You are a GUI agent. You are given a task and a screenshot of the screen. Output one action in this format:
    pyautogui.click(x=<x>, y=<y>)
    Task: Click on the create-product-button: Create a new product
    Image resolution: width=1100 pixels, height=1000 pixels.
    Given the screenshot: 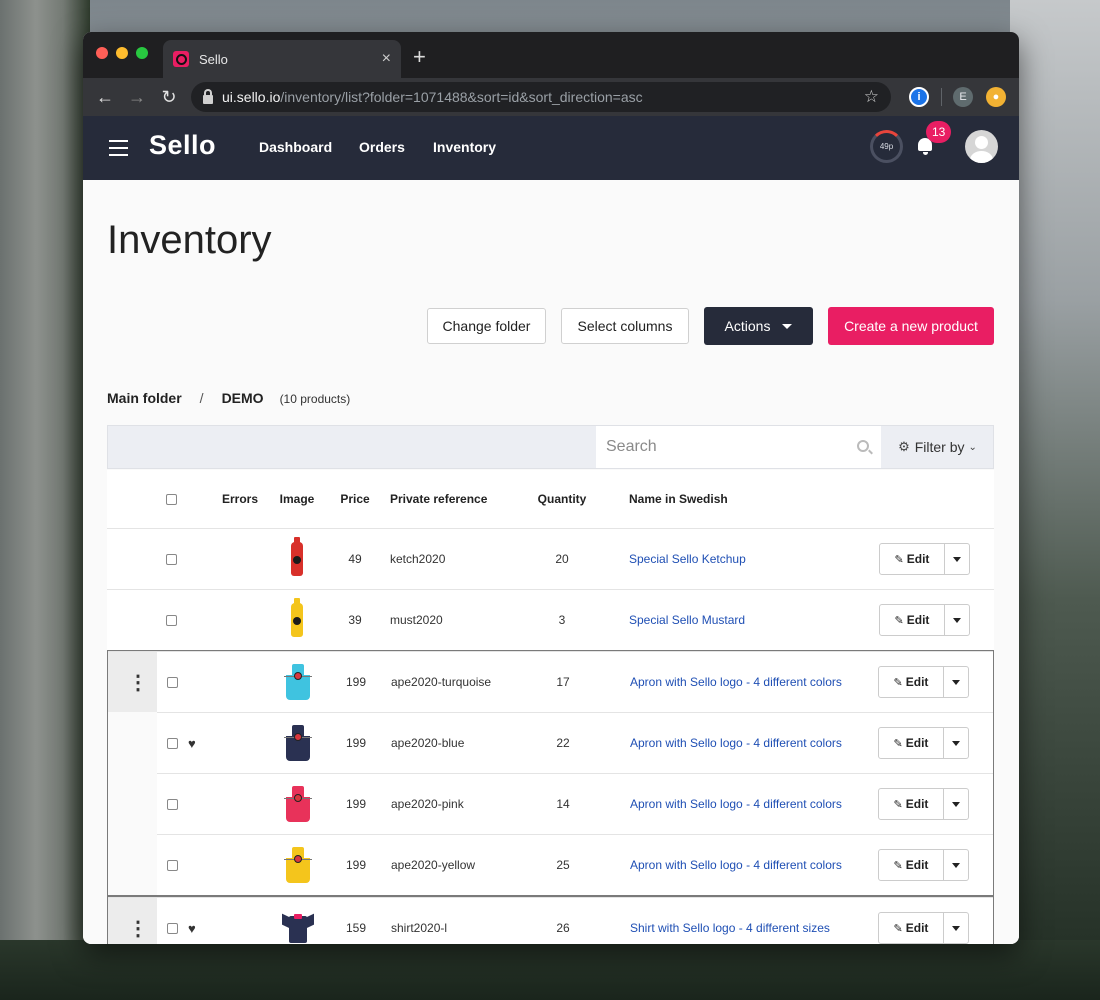 What is the action you would take?
    pyautogui.click(x=911, y=326)
    